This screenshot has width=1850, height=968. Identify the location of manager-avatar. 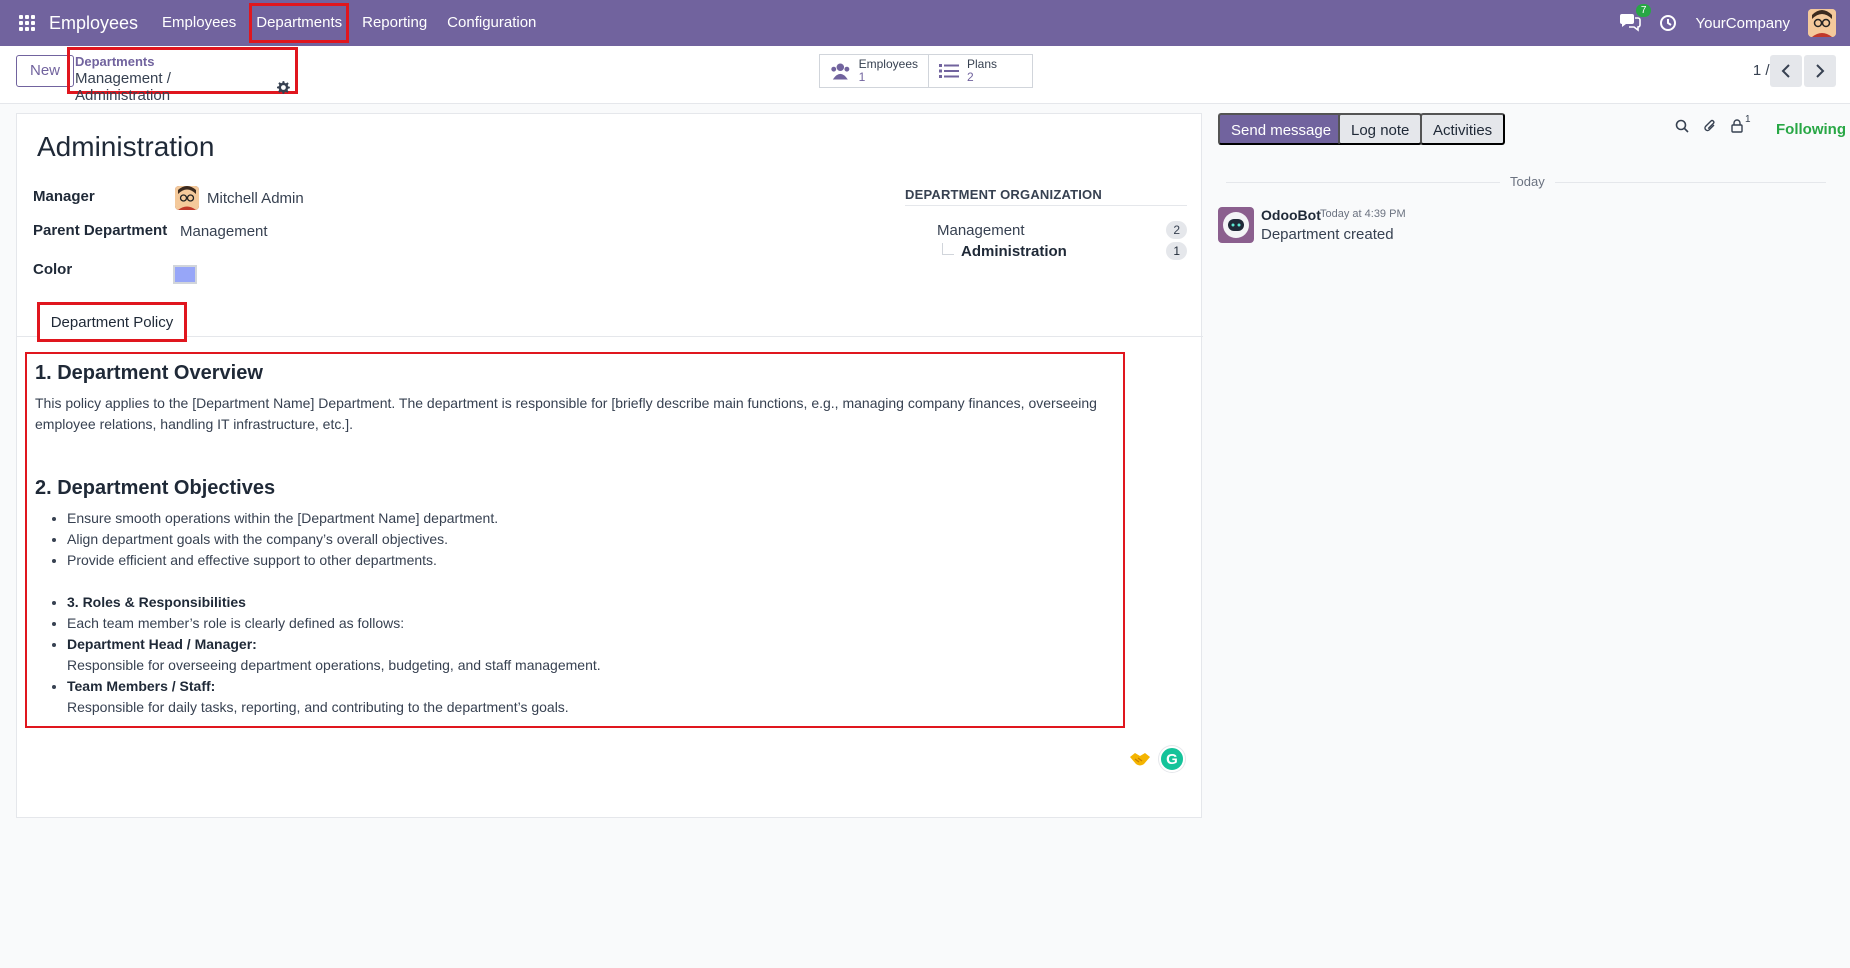
(187, 198).